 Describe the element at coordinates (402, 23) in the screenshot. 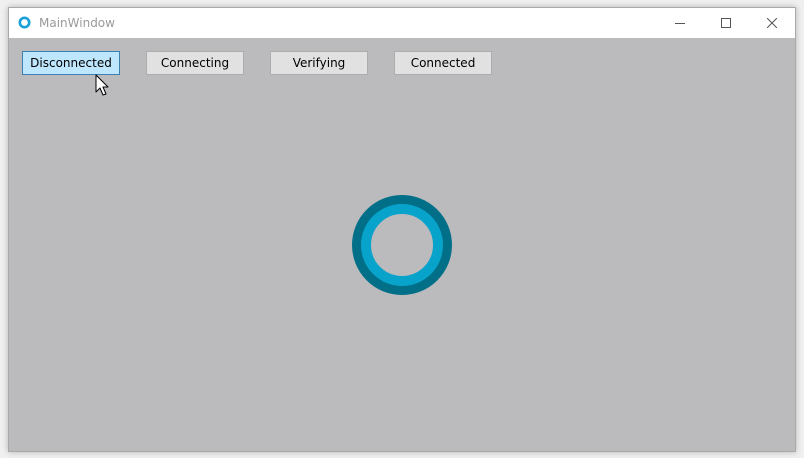

I see `title-bar: MainWindow` at that location.